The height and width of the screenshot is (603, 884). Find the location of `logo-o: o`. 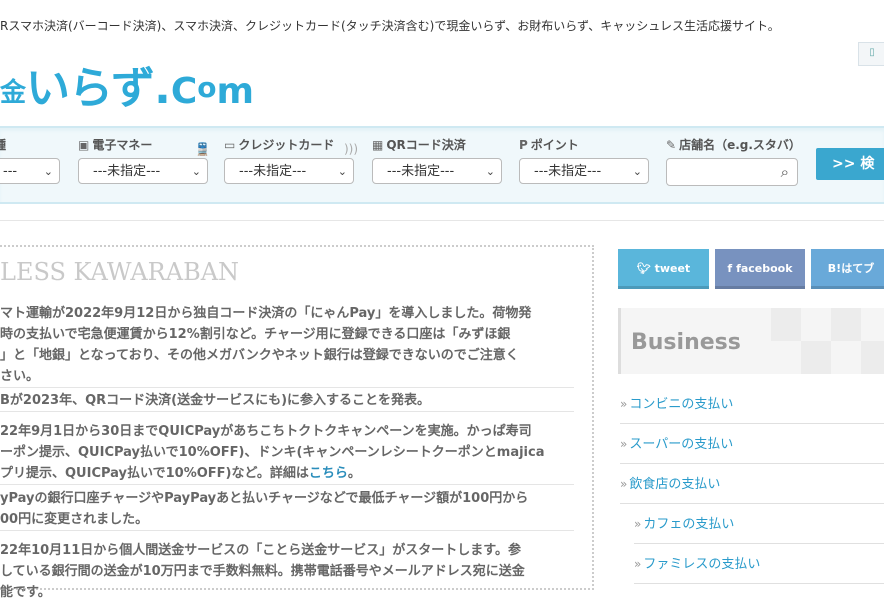

logo-o: o is located at coordinates (207, 87).